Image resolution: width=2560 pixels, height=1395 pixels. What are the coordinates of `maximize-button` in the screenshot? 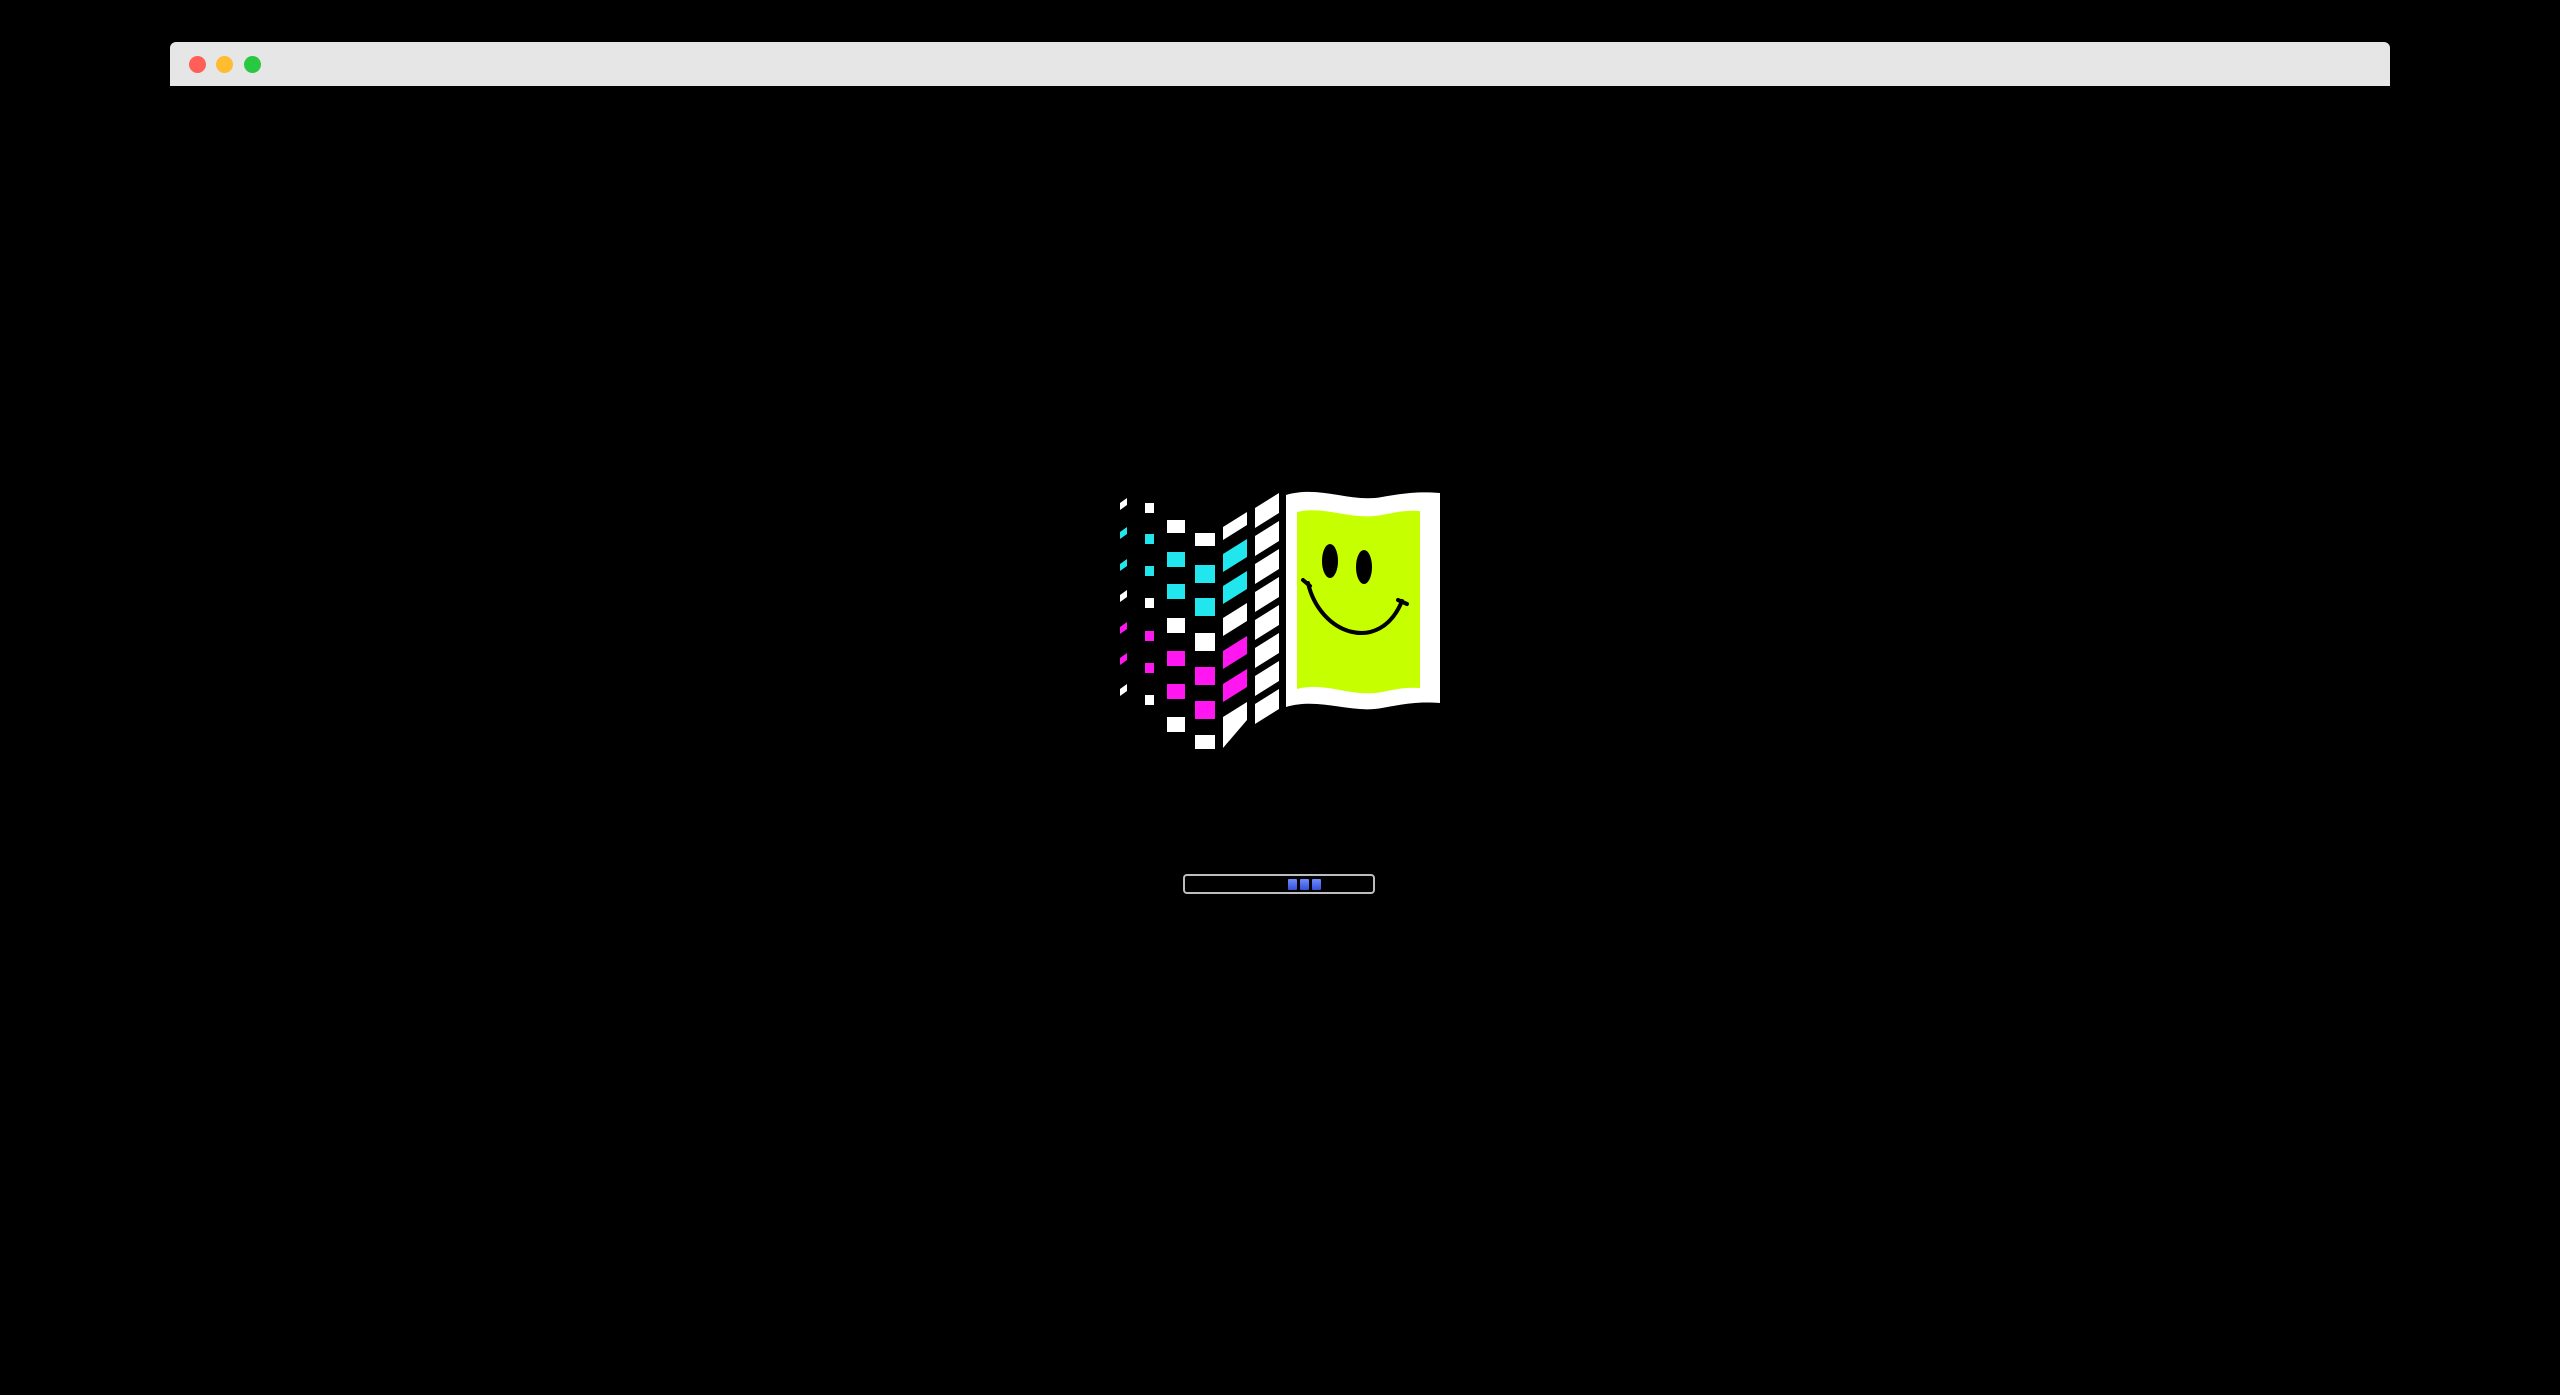 It's located at (252, 64).